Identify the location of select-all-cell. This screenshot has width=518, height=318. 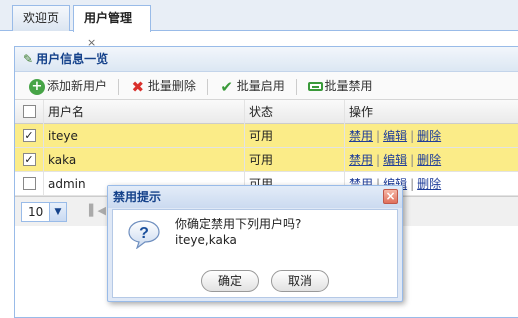
(29, 112).